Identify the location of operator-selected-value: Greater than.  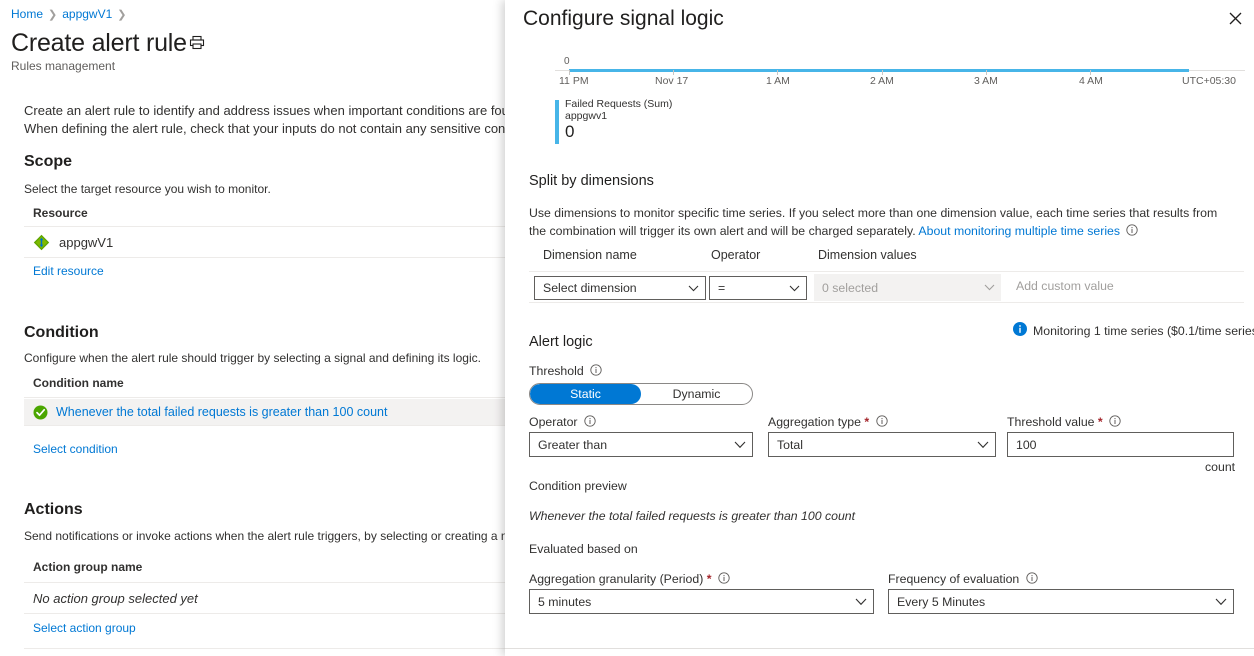
(573, 444).